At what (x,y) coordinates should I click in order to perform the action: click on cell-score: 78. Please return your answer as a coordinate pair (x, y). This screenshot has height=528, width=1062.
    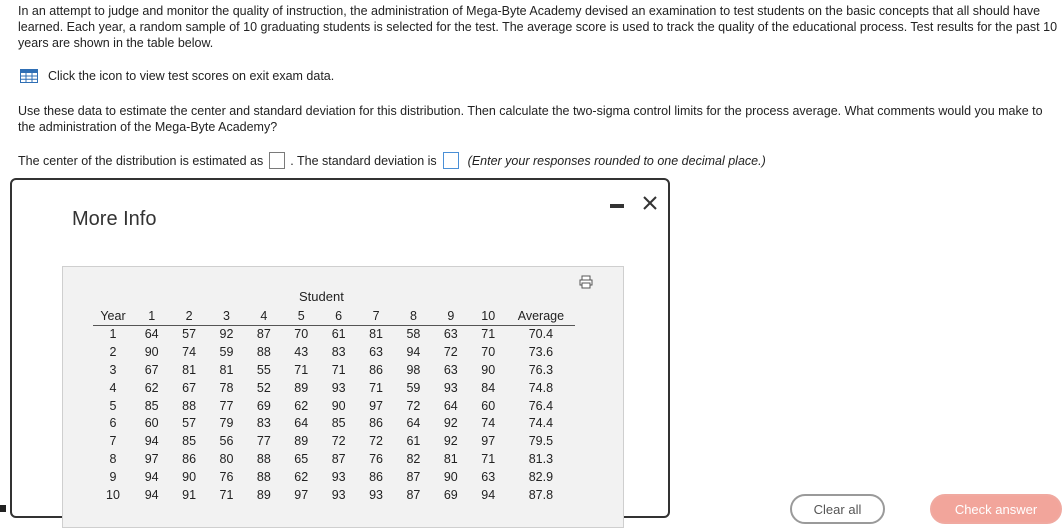
    Looking at the image, I should click on (226, 387).